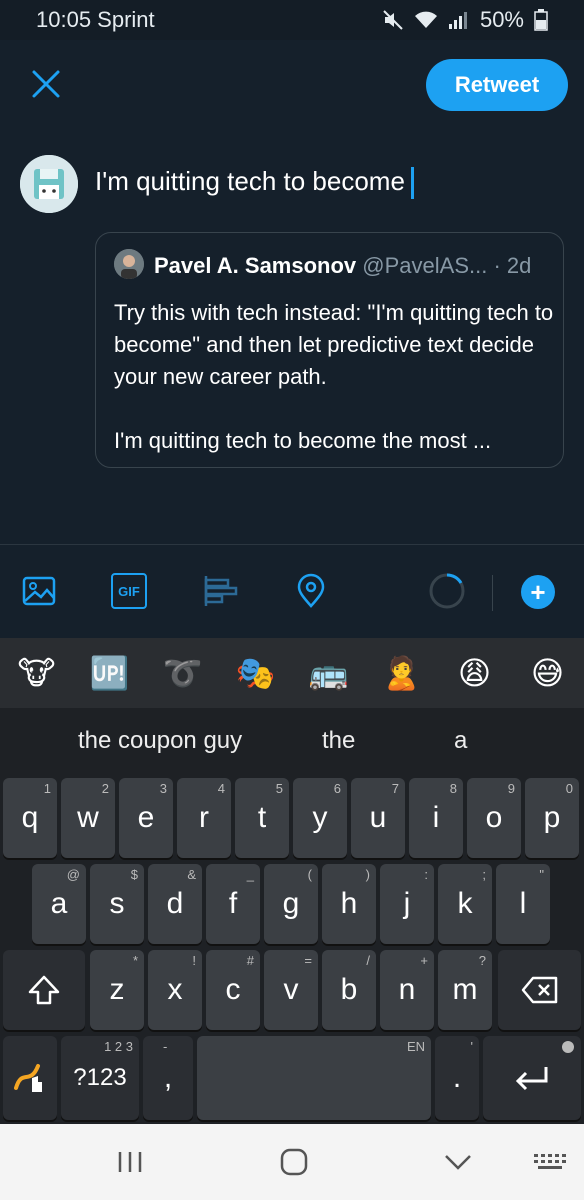 The height and width of the screenshot is (1200, 584). I want to click on key-t: 5t, so click(262, 818).